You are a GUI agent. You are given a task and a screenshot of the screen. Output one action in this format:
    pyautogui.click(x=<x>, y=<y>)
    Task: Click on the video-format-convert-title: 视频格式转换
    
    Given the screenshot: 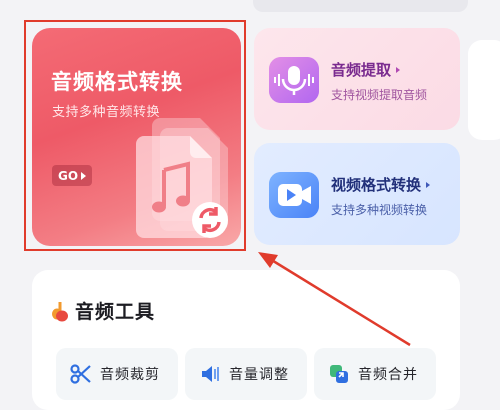 What is the action you would take?
    pyautogui.click(x=381, y=184)
    